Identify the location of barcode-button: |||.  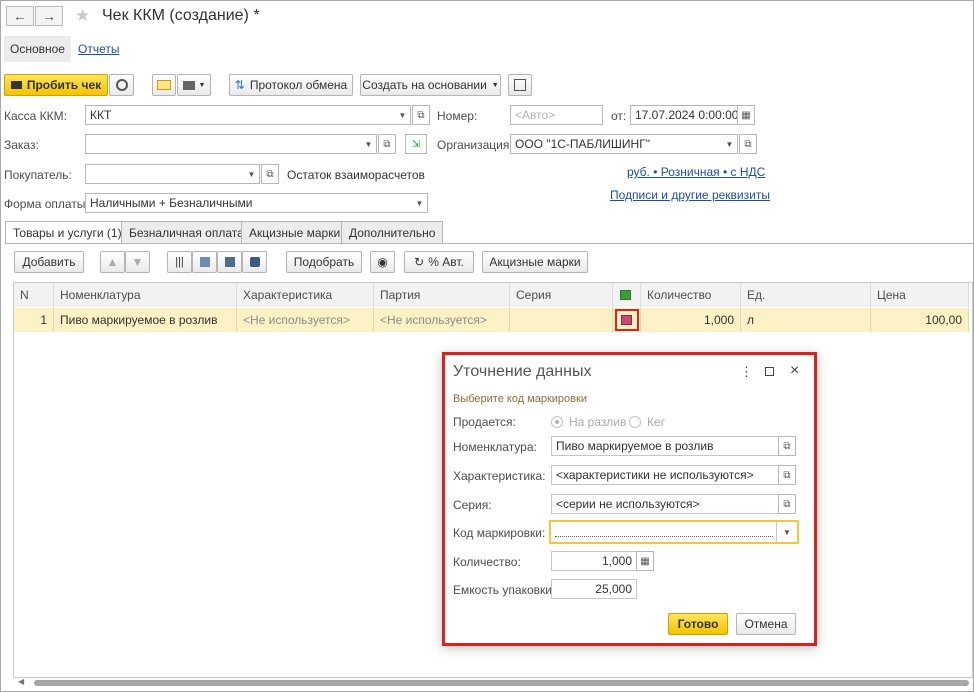
(179, 262).